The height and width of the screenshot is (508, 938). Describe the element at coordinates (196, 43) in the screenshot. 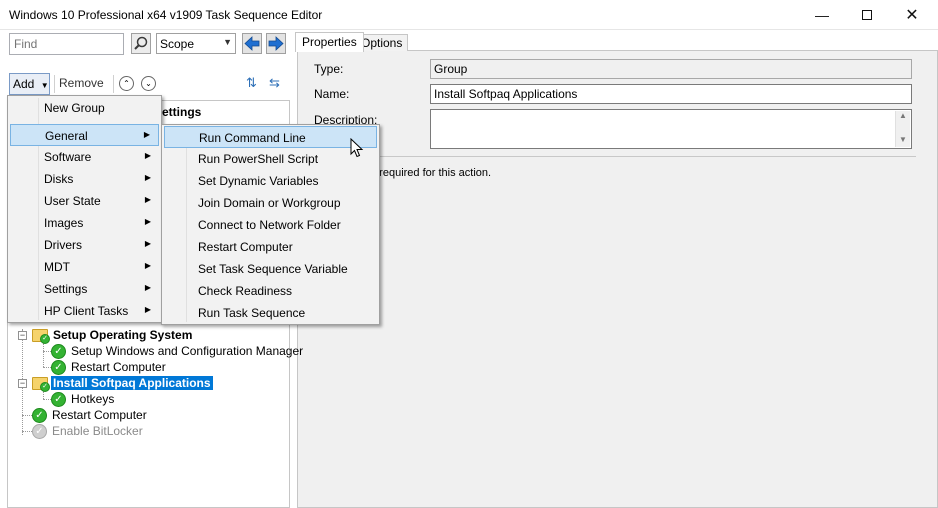

I see `scope-dropdown: Scope ▼` at that location.